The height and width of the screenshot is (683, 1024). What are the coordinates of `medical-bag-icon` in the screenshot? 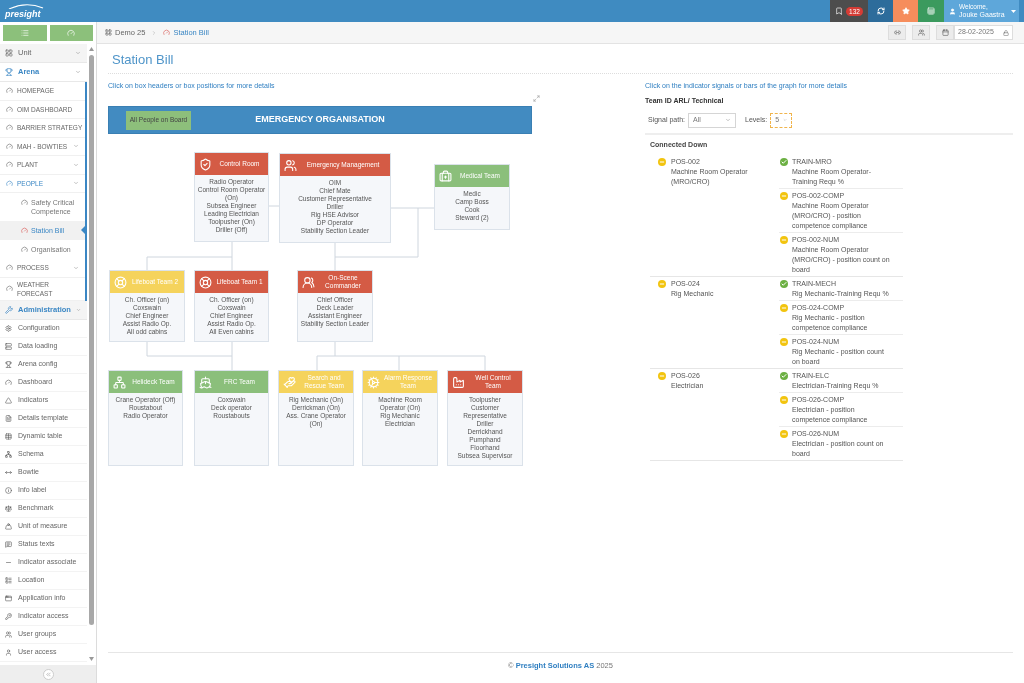 It's located at (445, 176).